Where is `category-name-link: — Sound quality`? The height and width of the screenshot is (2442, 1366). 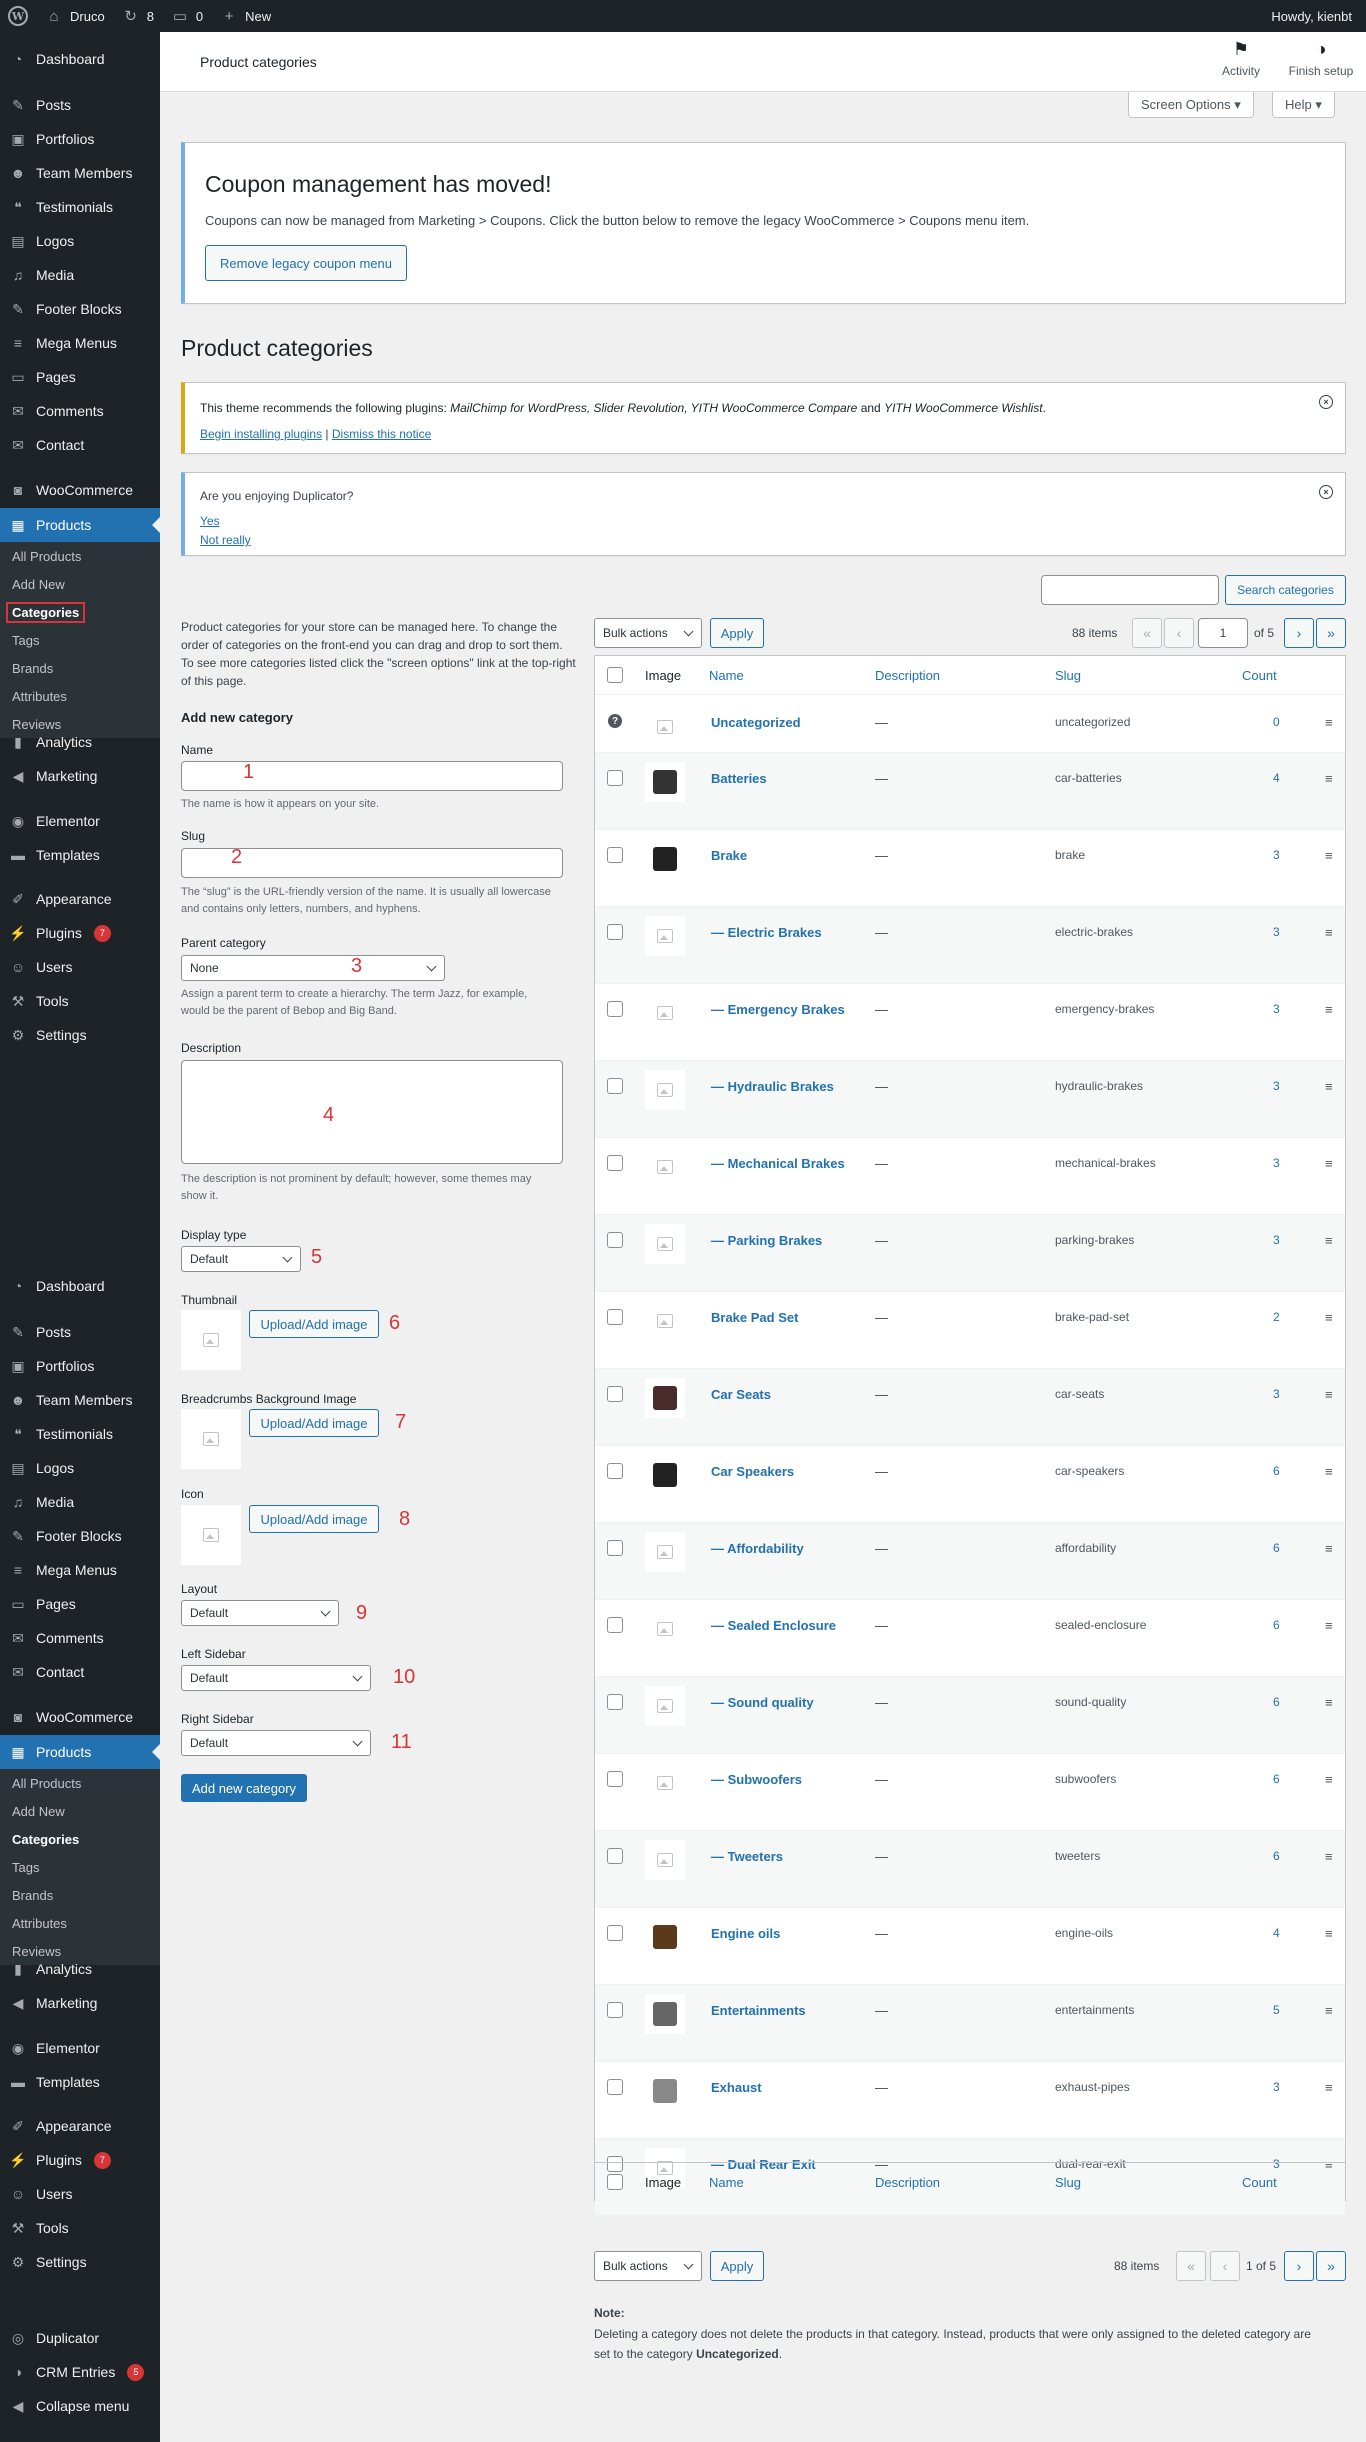 category-name-link: — Sound quality is located at coordinates (762, 1702).